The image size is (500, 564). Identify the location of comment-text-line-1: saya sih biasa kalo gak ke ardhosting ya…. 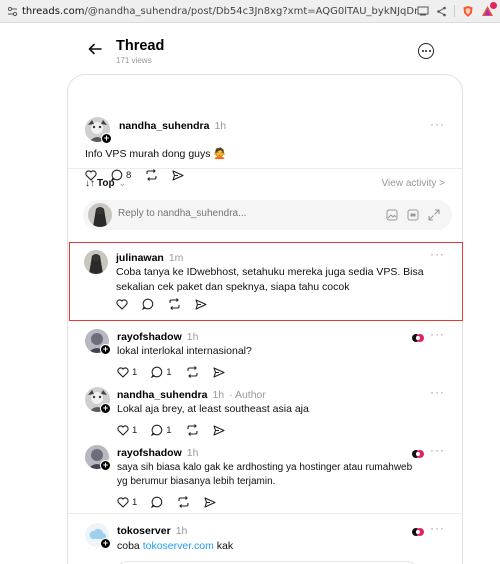
(265, 467).